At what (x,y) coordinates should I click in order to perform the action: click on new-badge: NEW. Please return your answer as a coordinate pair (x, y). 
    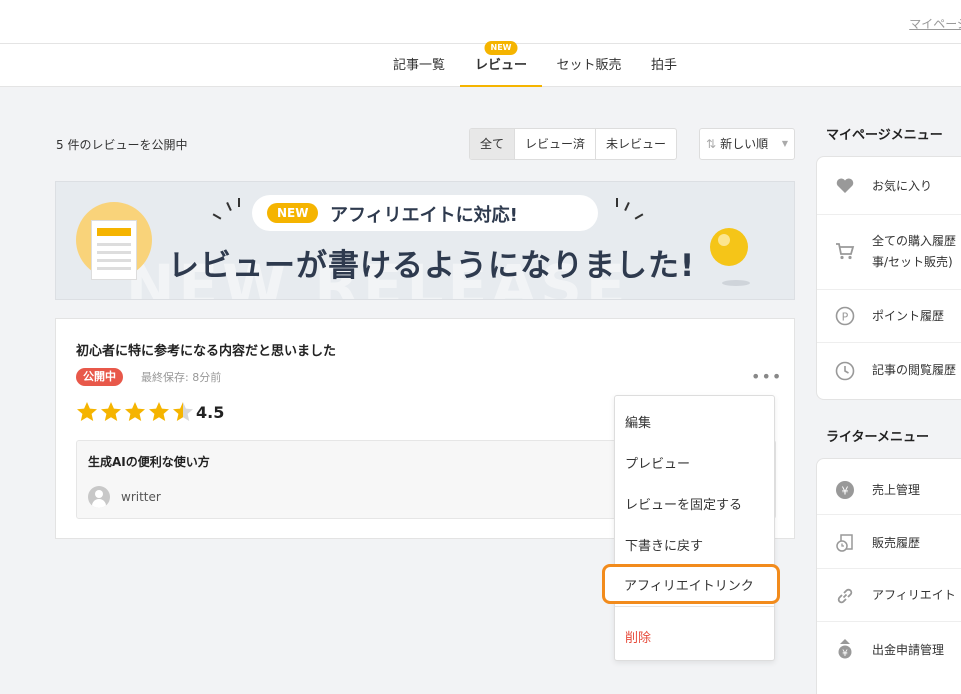
    Looking at the image, I should click on (501, 48).